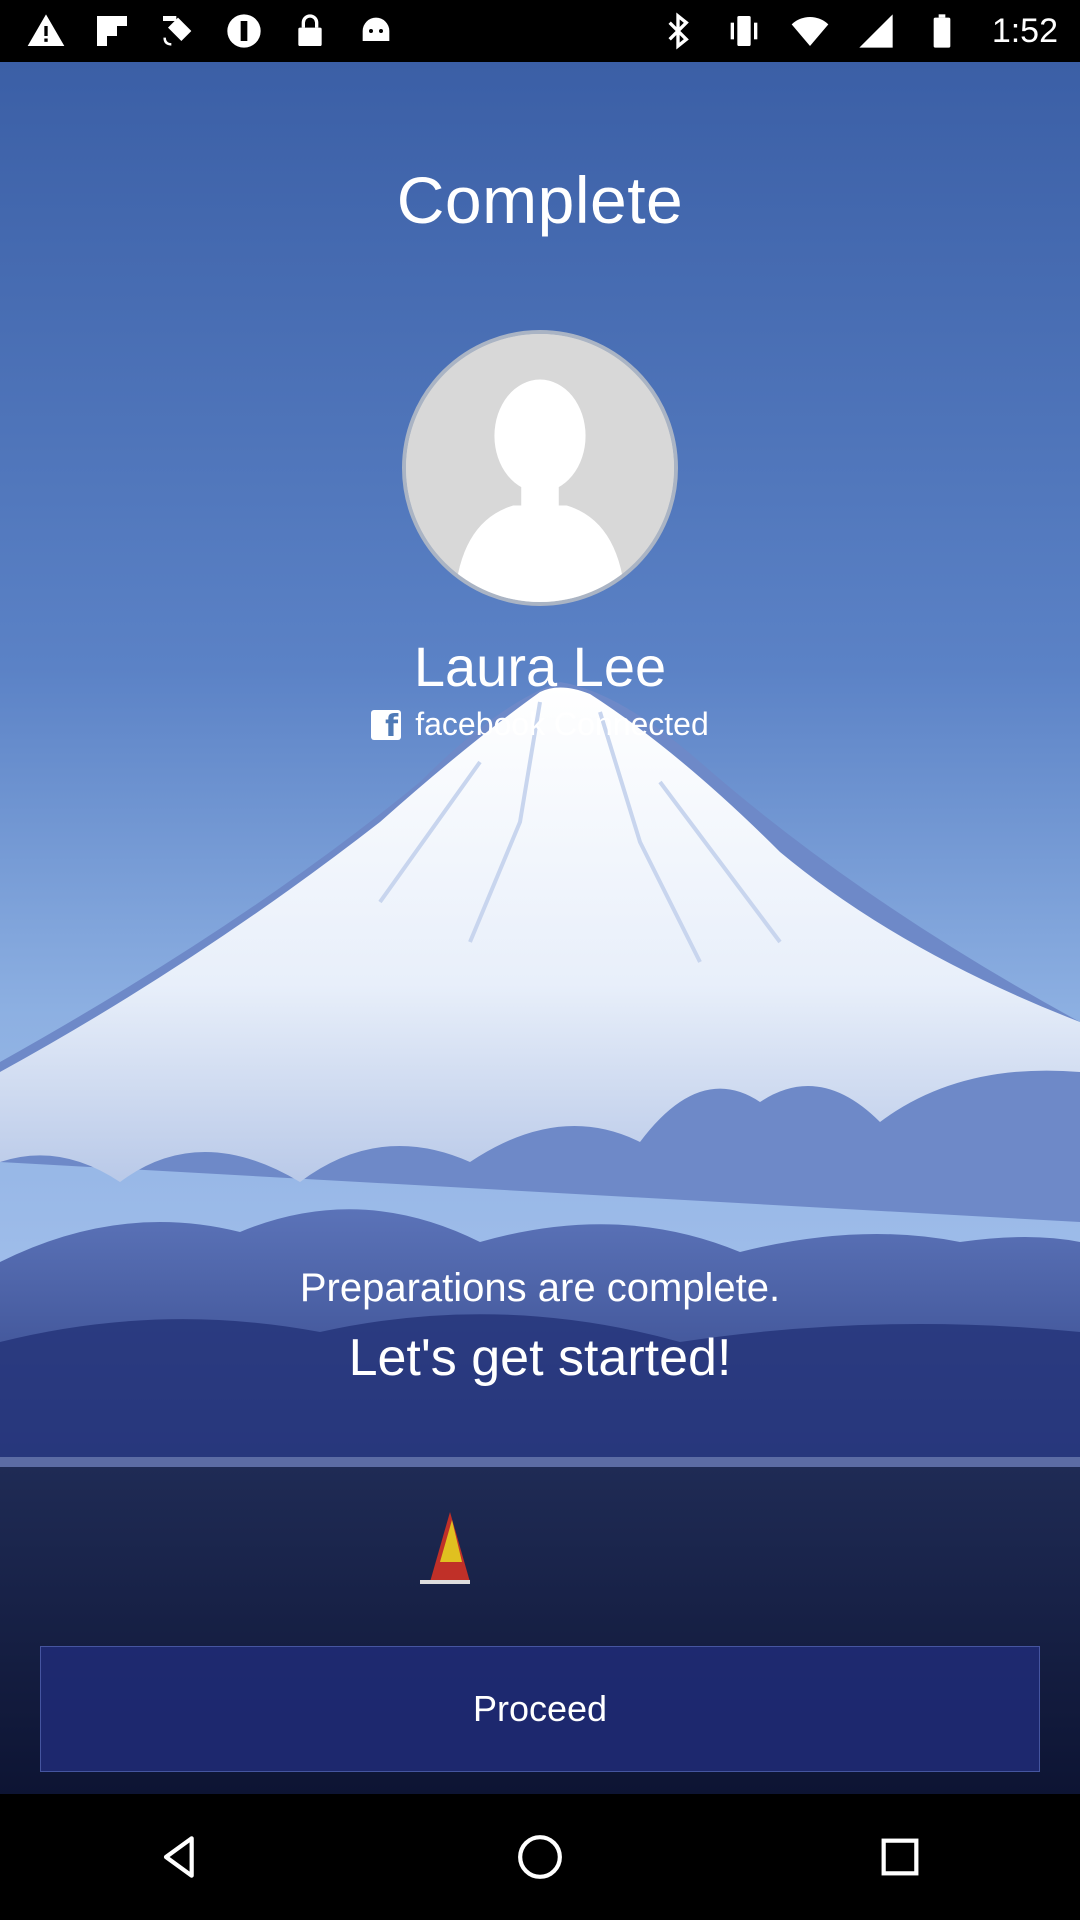 This screenshot has height=1920, width=1080. I want to click on wifi-icon, so click(810, 31).